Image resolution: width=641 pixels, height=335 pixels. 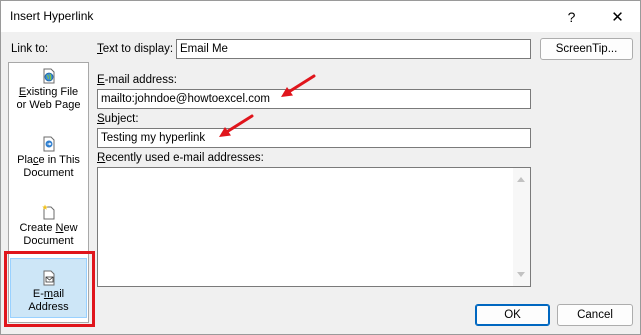 What do you see at coordinates (135, 49) in the screenshot?
I see `text-to-display-label: Text to display:` at bounding box center [135, 49].